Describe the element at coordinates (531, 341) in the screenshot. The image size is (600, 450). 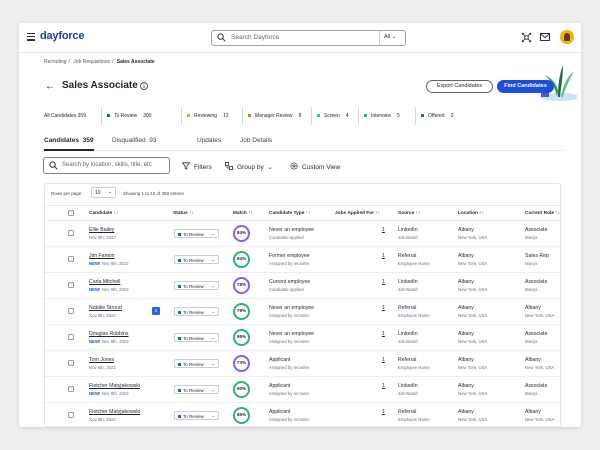
I see `current-company: Macys` at that location.